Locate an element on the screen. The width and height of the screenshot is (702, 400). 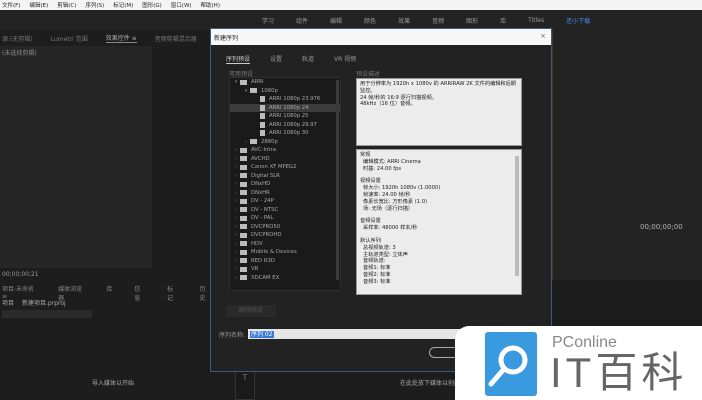
workspace-tab: Titles is located at coordinates (536, 20).